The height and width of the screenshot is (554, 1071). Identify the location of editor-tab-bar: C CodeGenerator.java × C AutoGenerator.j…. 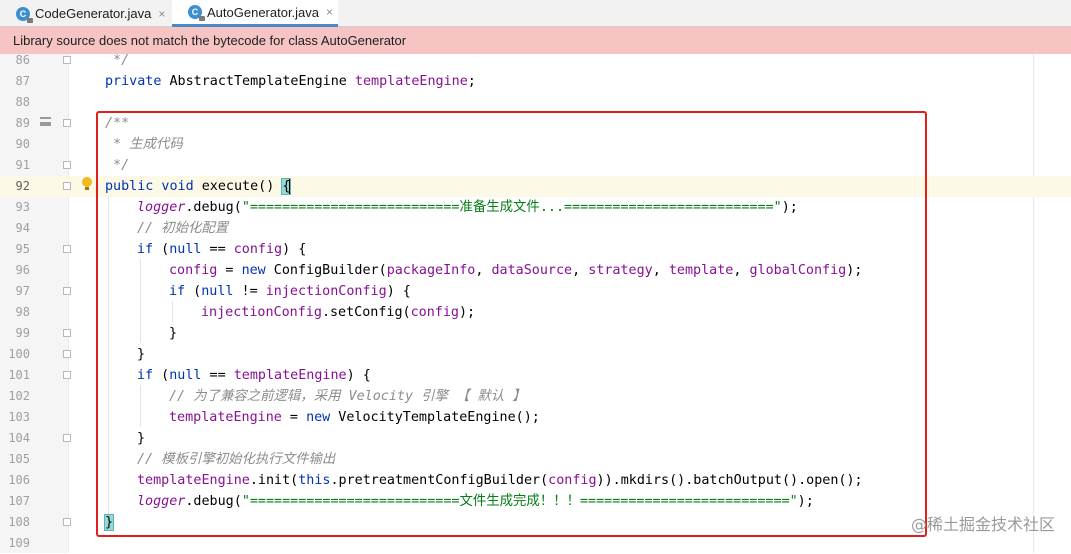
(535, 13).